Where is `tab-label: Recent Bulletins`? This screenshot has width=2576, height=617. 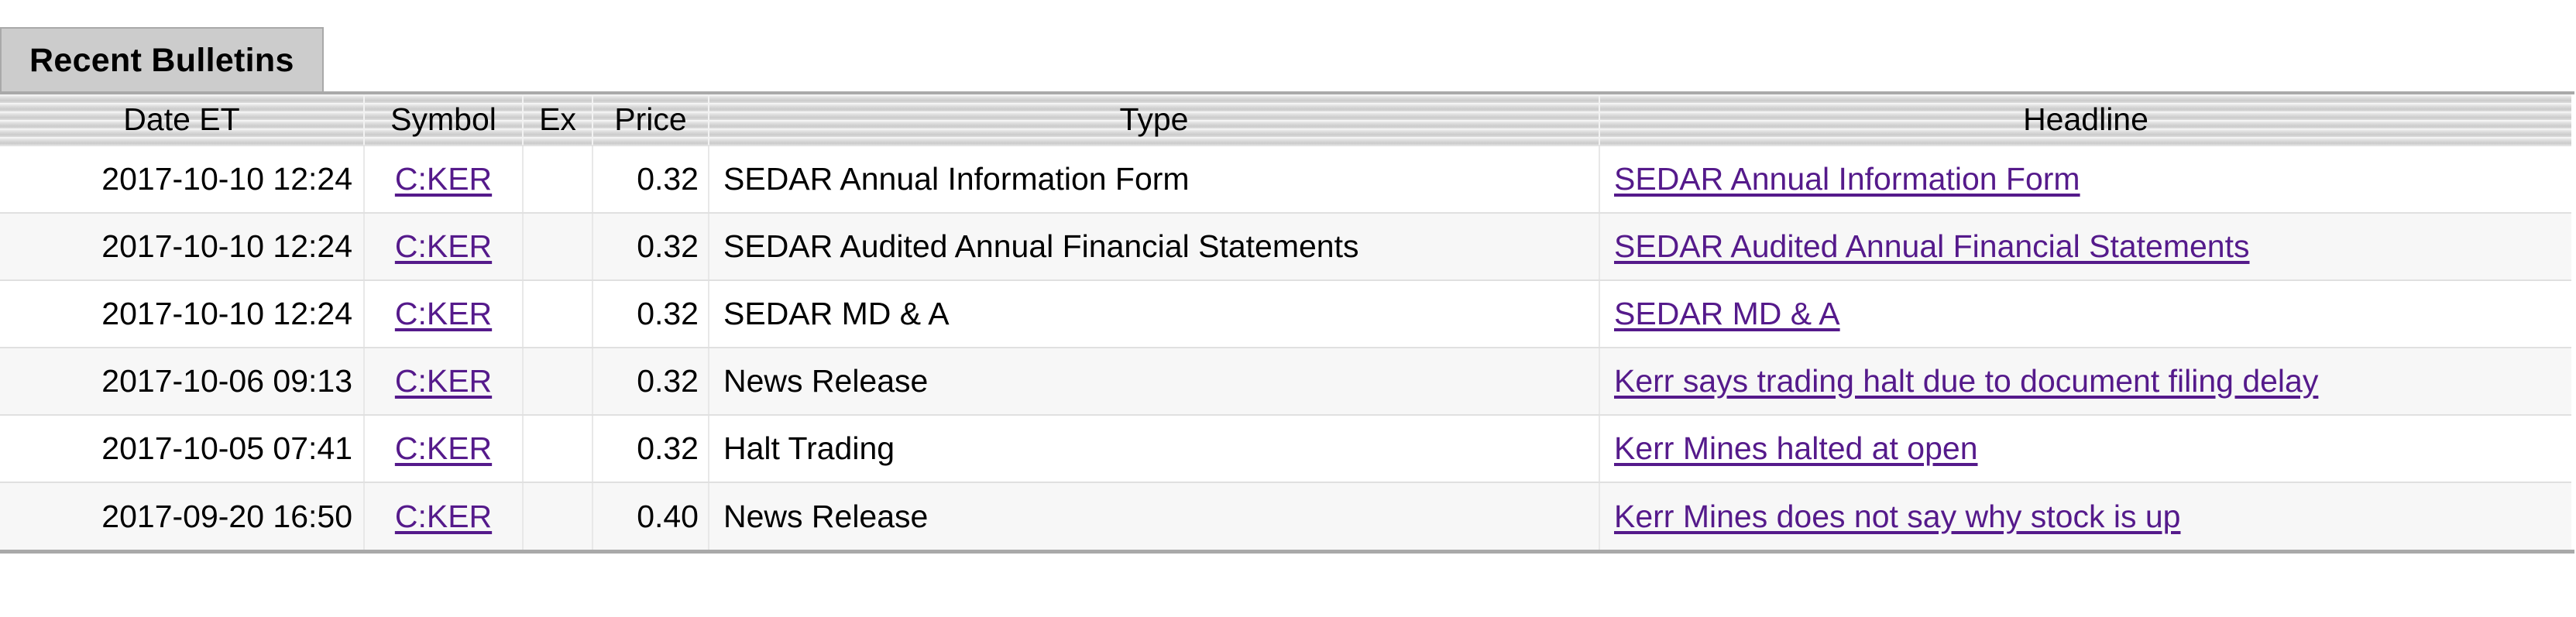
tab-label: Recent Bulletins is located at coordinates (161, 60).